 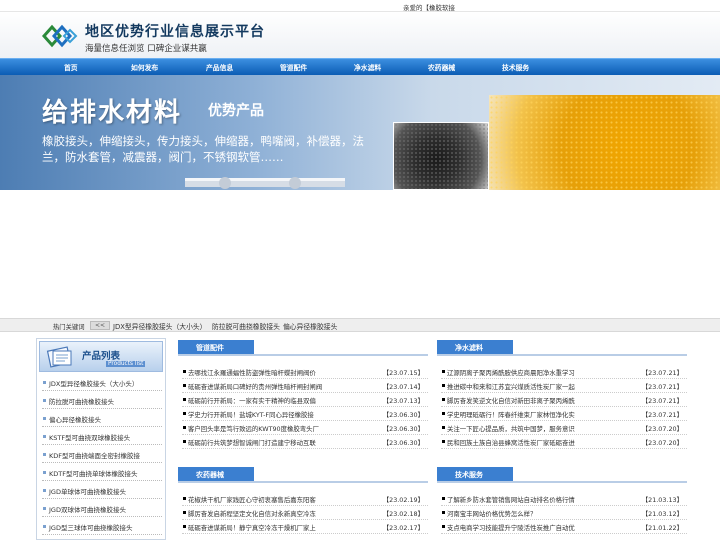 I want to click on list-item: 河南宝丰网站价格优势怎么样？ 【21.03.12】, so click(x=564, y=513).